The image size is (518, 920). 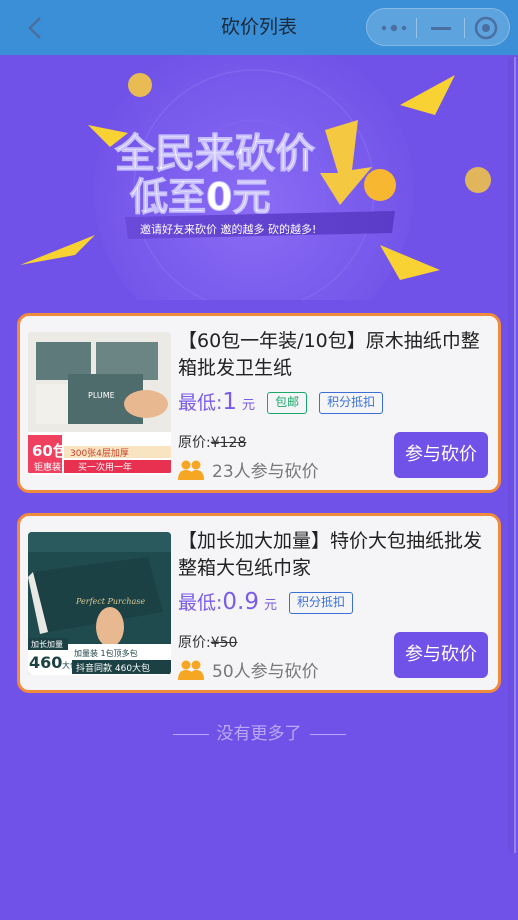 I want to click on original-price: 原价:¥50, so click(x=207, y=642).